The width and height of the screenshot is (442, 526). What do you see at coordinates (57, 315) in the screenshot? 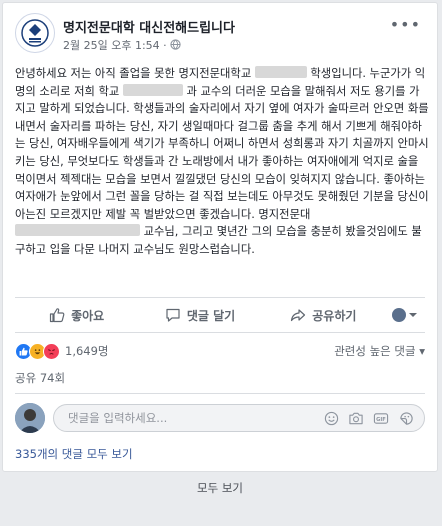
I see `thumbs-up-icon` at bounding box center [57, 315].